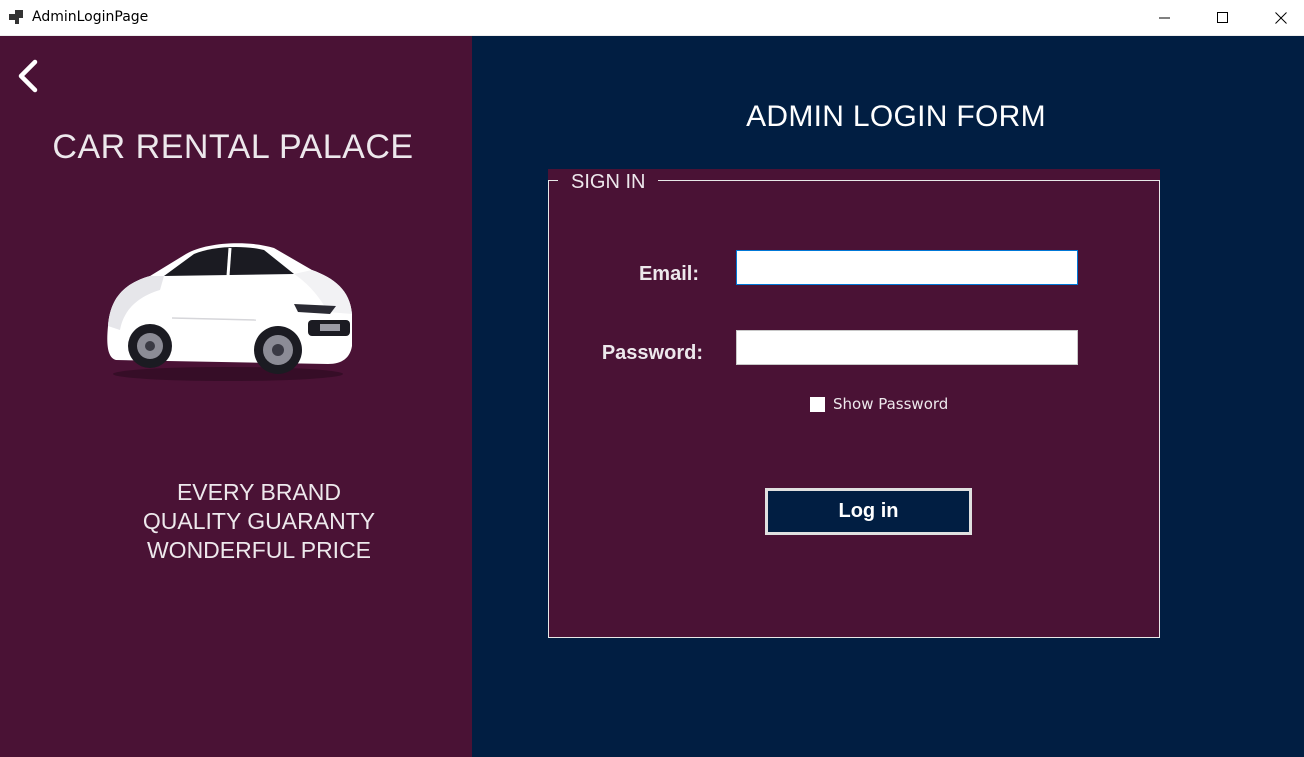 This screenshot has width=1304, height=757. I want to click on tagline-quality-guaranty: QUALITY GUARANTY, so click(259, 521).